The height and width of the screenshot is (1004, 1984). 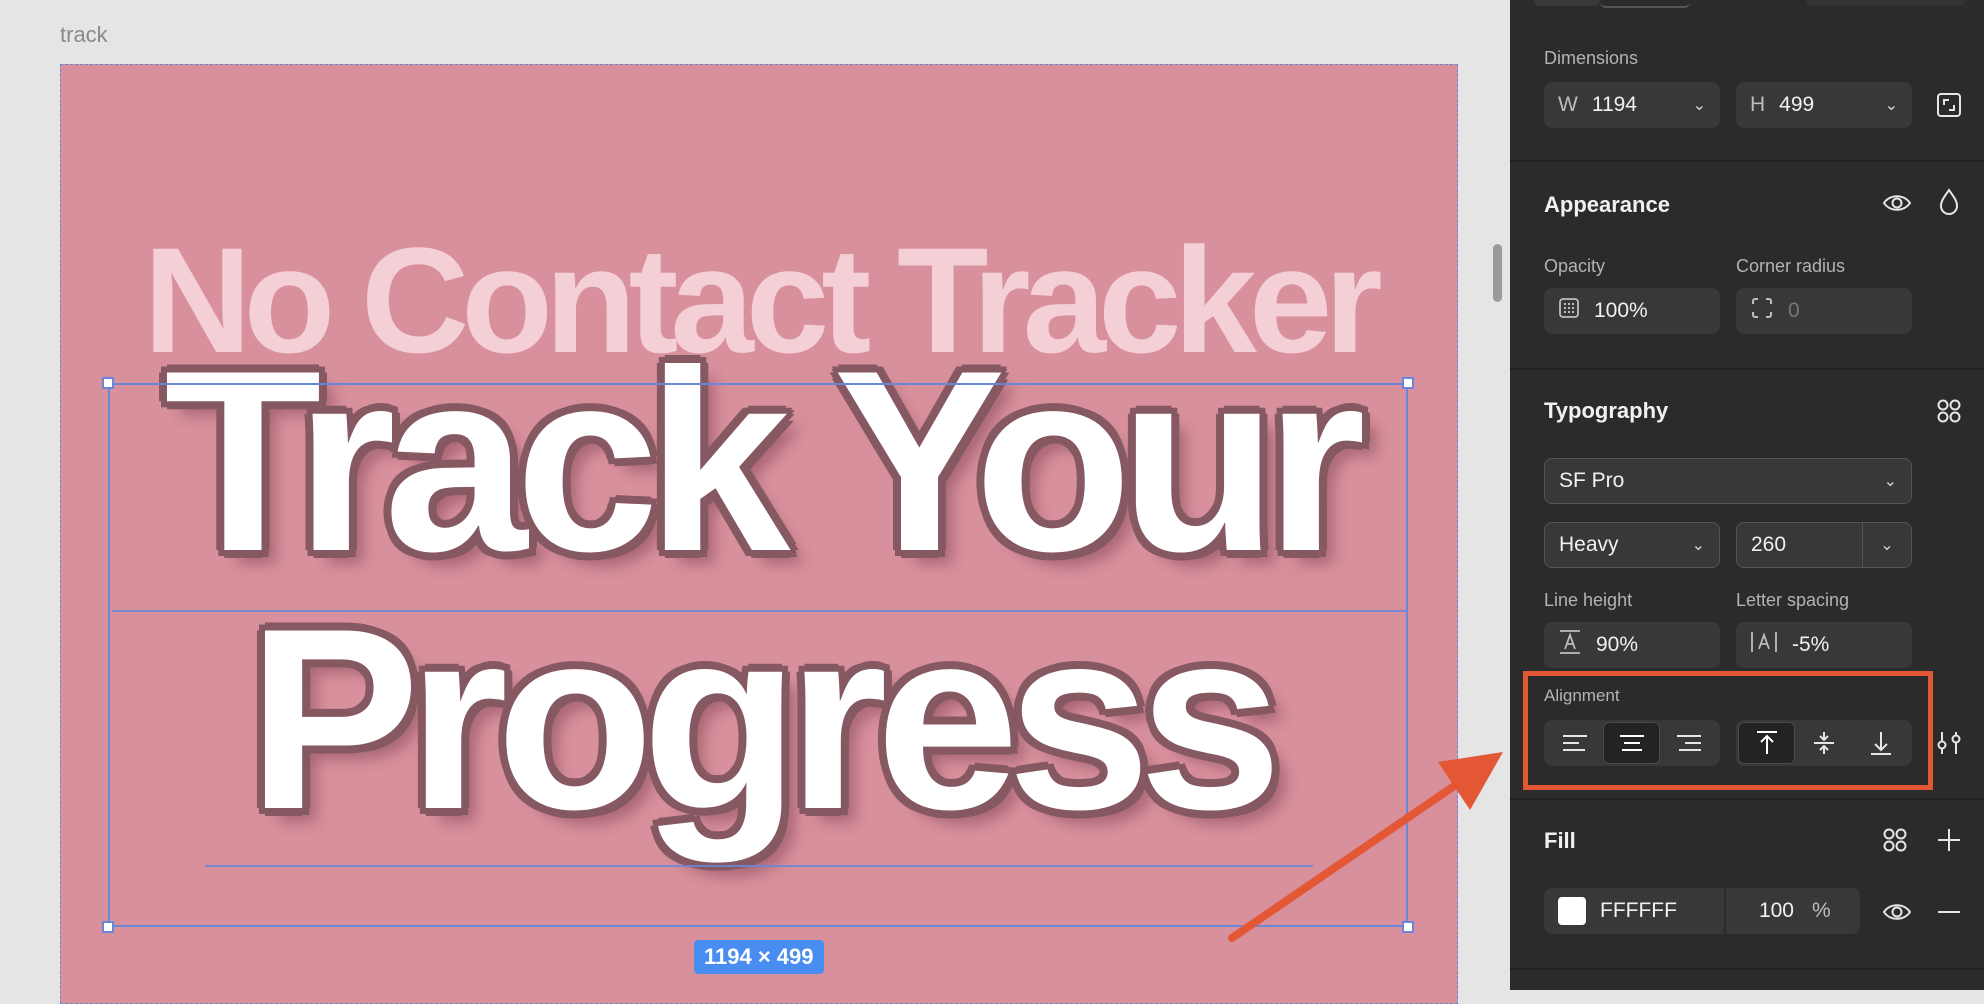 What do you see at coordinates (1949, 840) in the screenshot?
I see `add-icon` at bounding box center [1949, 840].